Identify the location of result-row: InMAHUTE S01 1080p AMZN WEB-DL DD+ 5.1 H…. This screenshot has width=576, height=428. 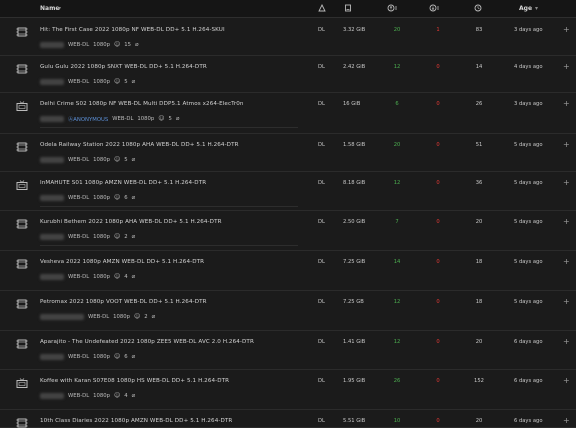
(288, 191).